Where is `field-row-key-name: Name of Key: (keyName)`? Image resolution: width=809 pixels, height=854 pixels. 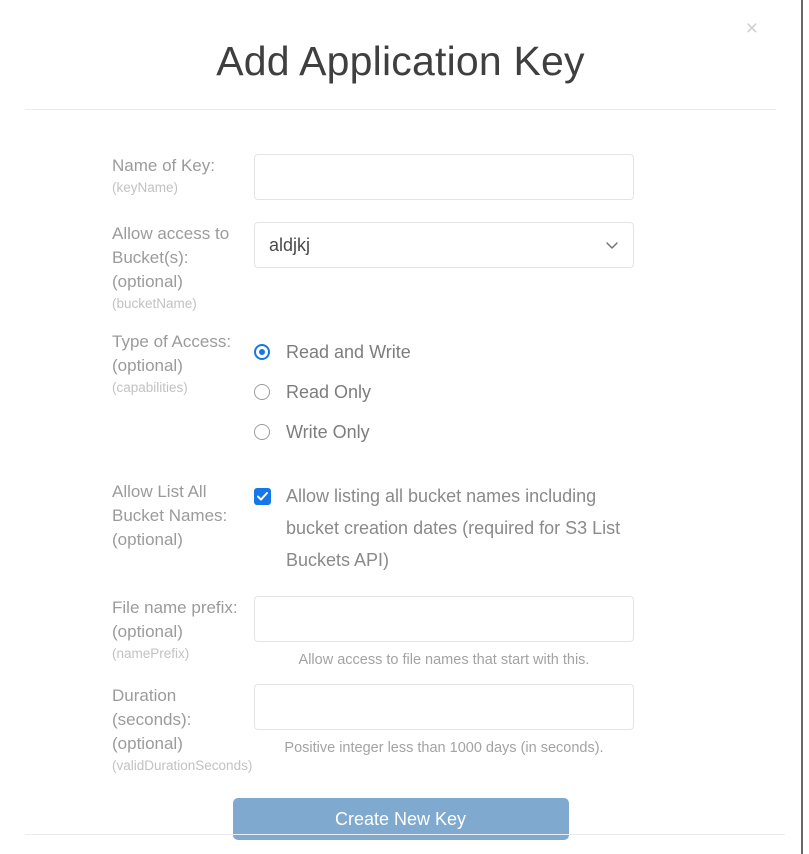
field-row-key-name: Name of Key: (keyName) is located at coordinates (400, 177).